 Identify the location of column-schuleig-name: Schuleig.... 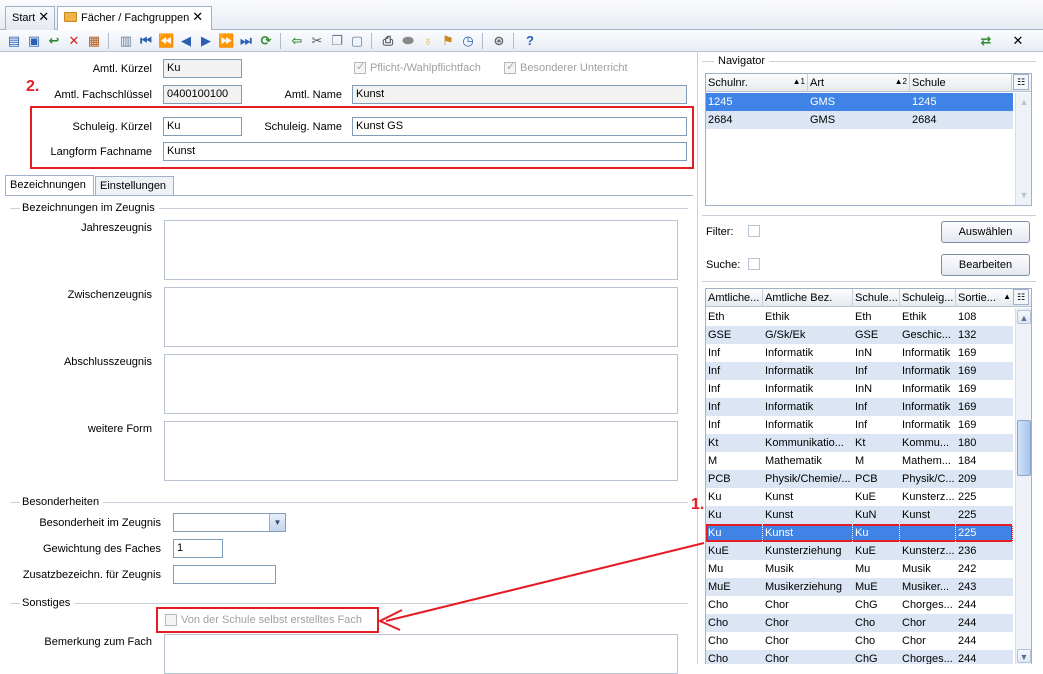
(928, 298).